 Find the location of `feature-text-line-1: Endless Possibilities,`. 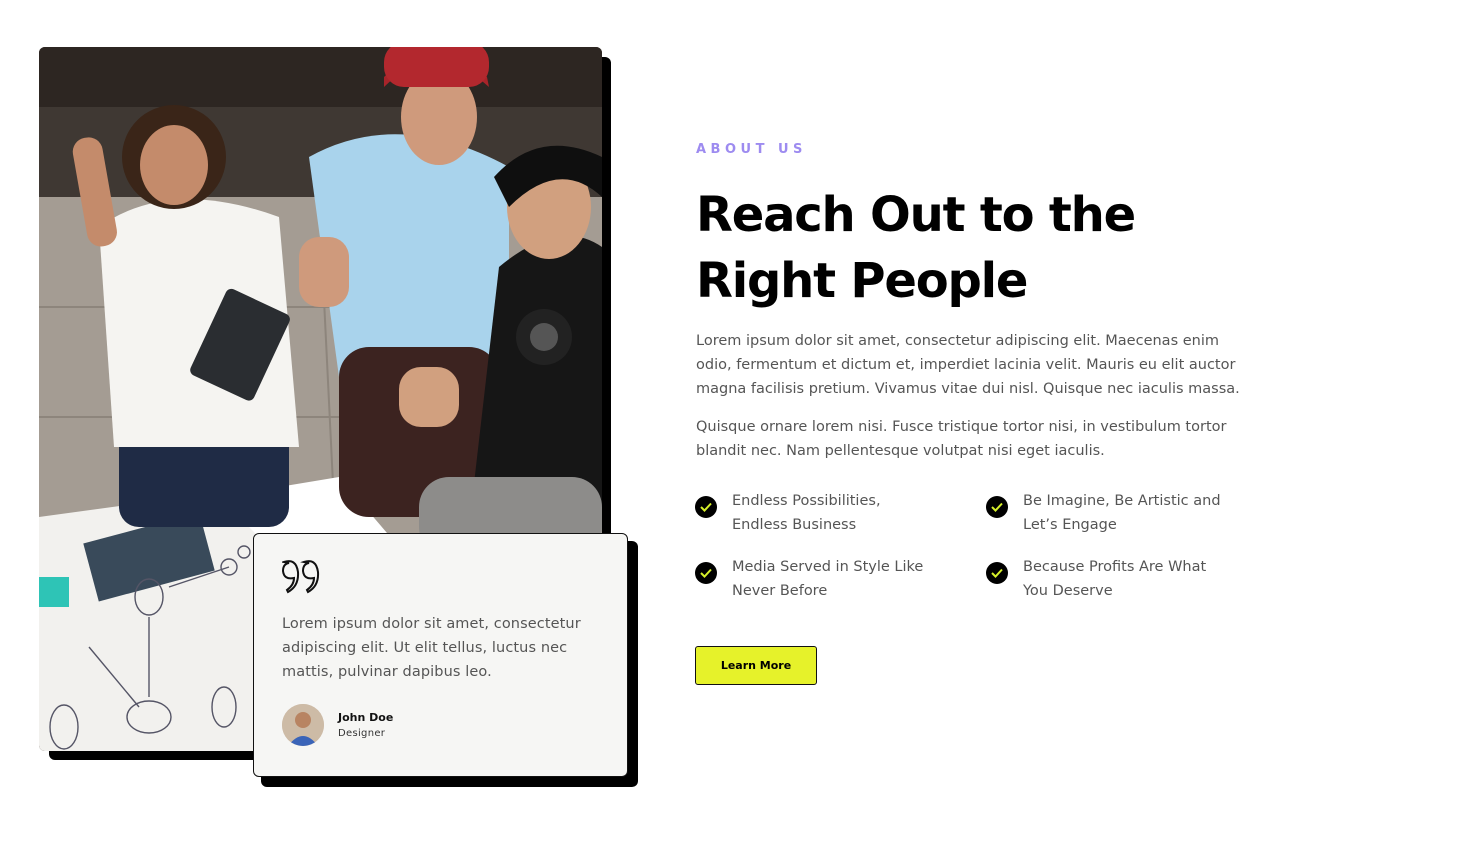

feature-text-line-1: Endless Possibilities, is located at coordinates (806, 501).